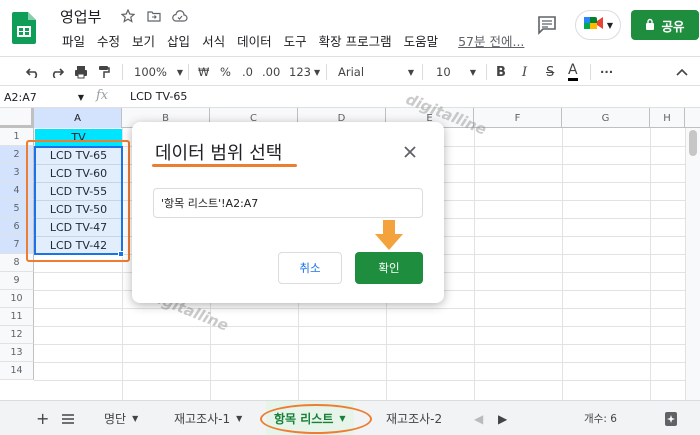 The image size is (700, 435). Describe the element at coordinates (350, 97) in the screenshot. I see `formula-bar: A2:A7 ▼ fx LCD TV-65` at that location.